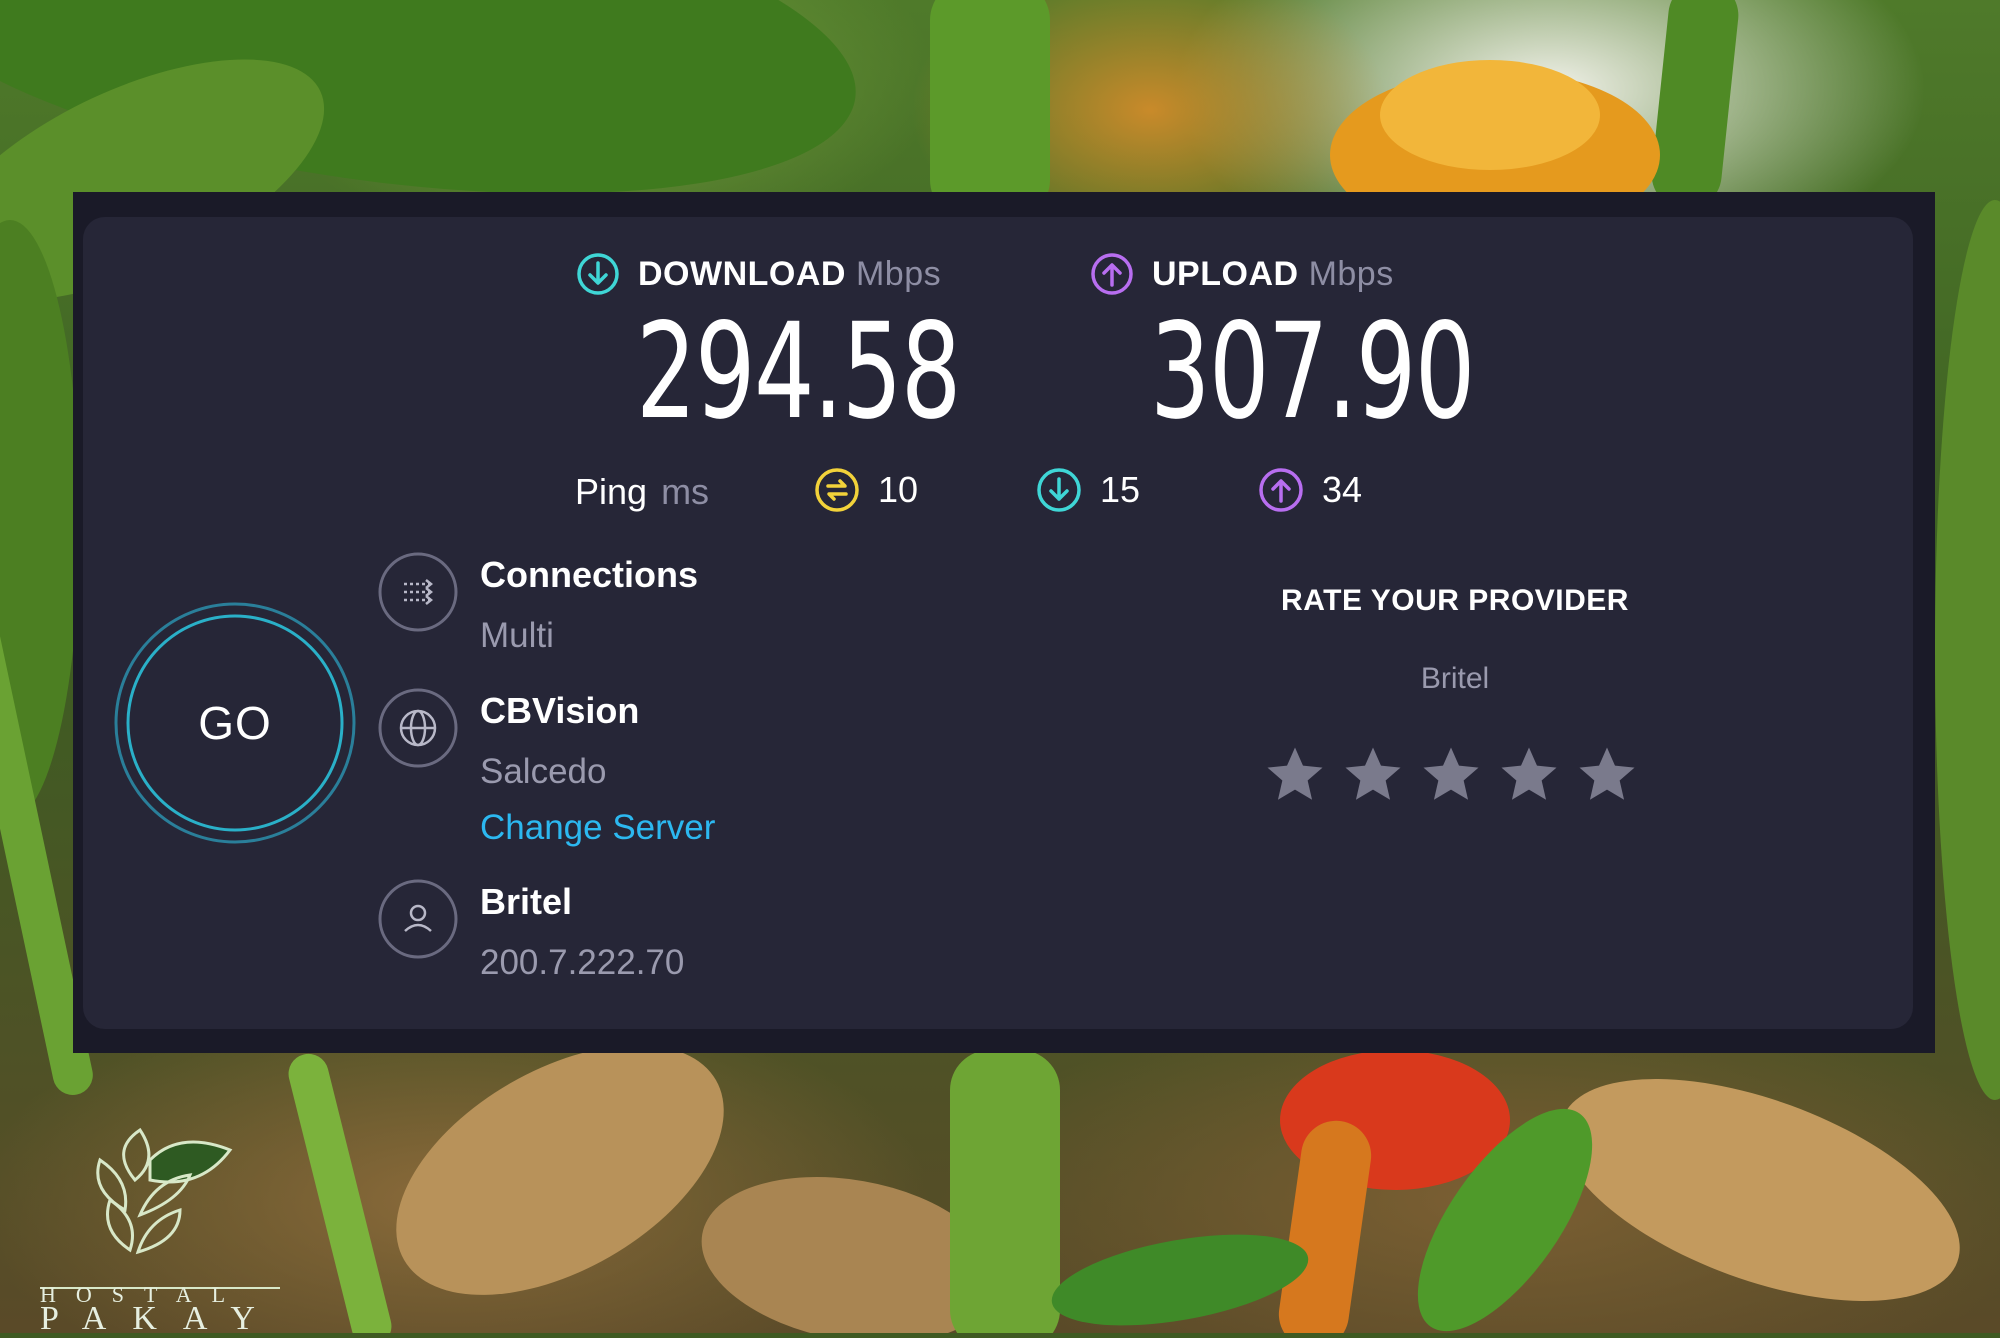 Image resolution: width=2000 pixels, height=1338 pixels. Describe the element at coordinates (1310, 490) in the screenshot. I see `ping-upload: 34` at that location.